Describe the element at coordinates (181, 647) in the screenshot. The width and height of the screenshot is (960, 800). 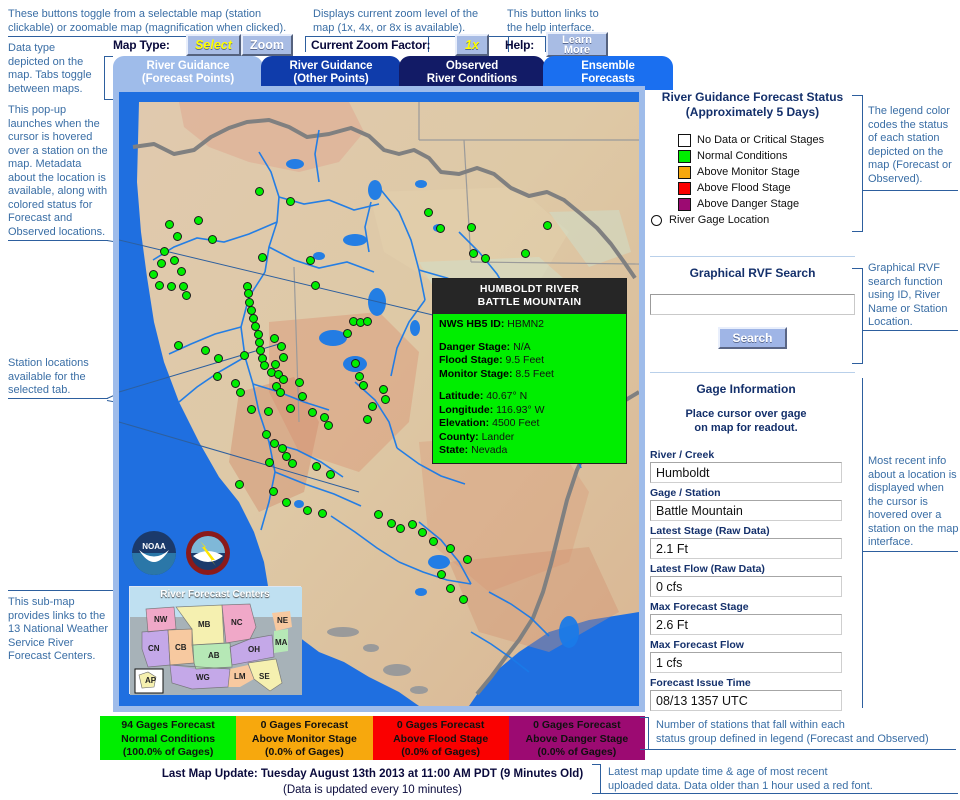
I see `rfc-label-cb: CB` at that location.